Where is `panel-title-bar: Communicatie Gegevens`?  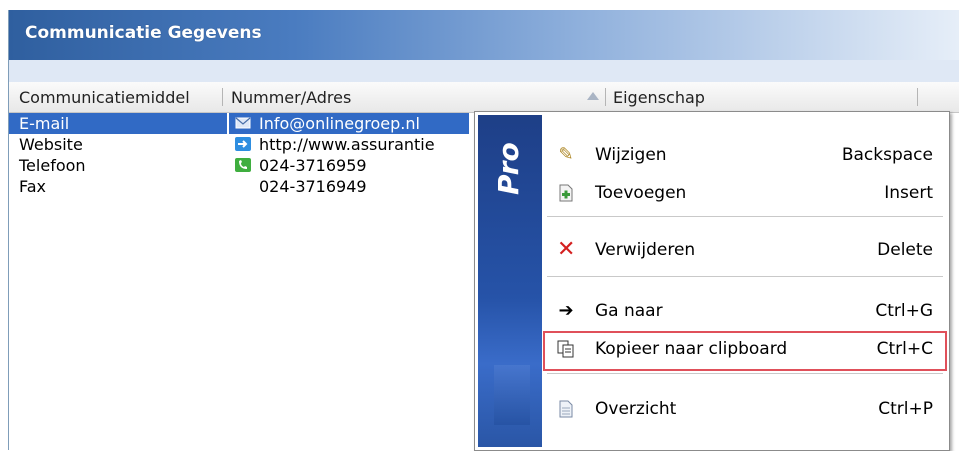
panel-title-bar: Communicatie Gegevens is located at coordinates (484, 35).